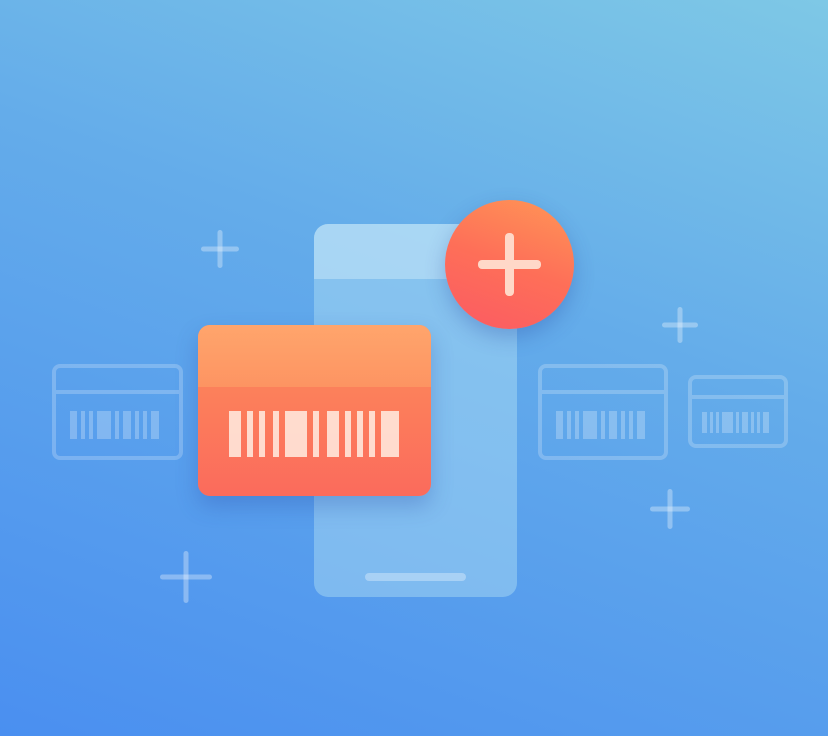 This screenshot has width=828, height=736. I want to click on add-card-button, so click(509, 264).